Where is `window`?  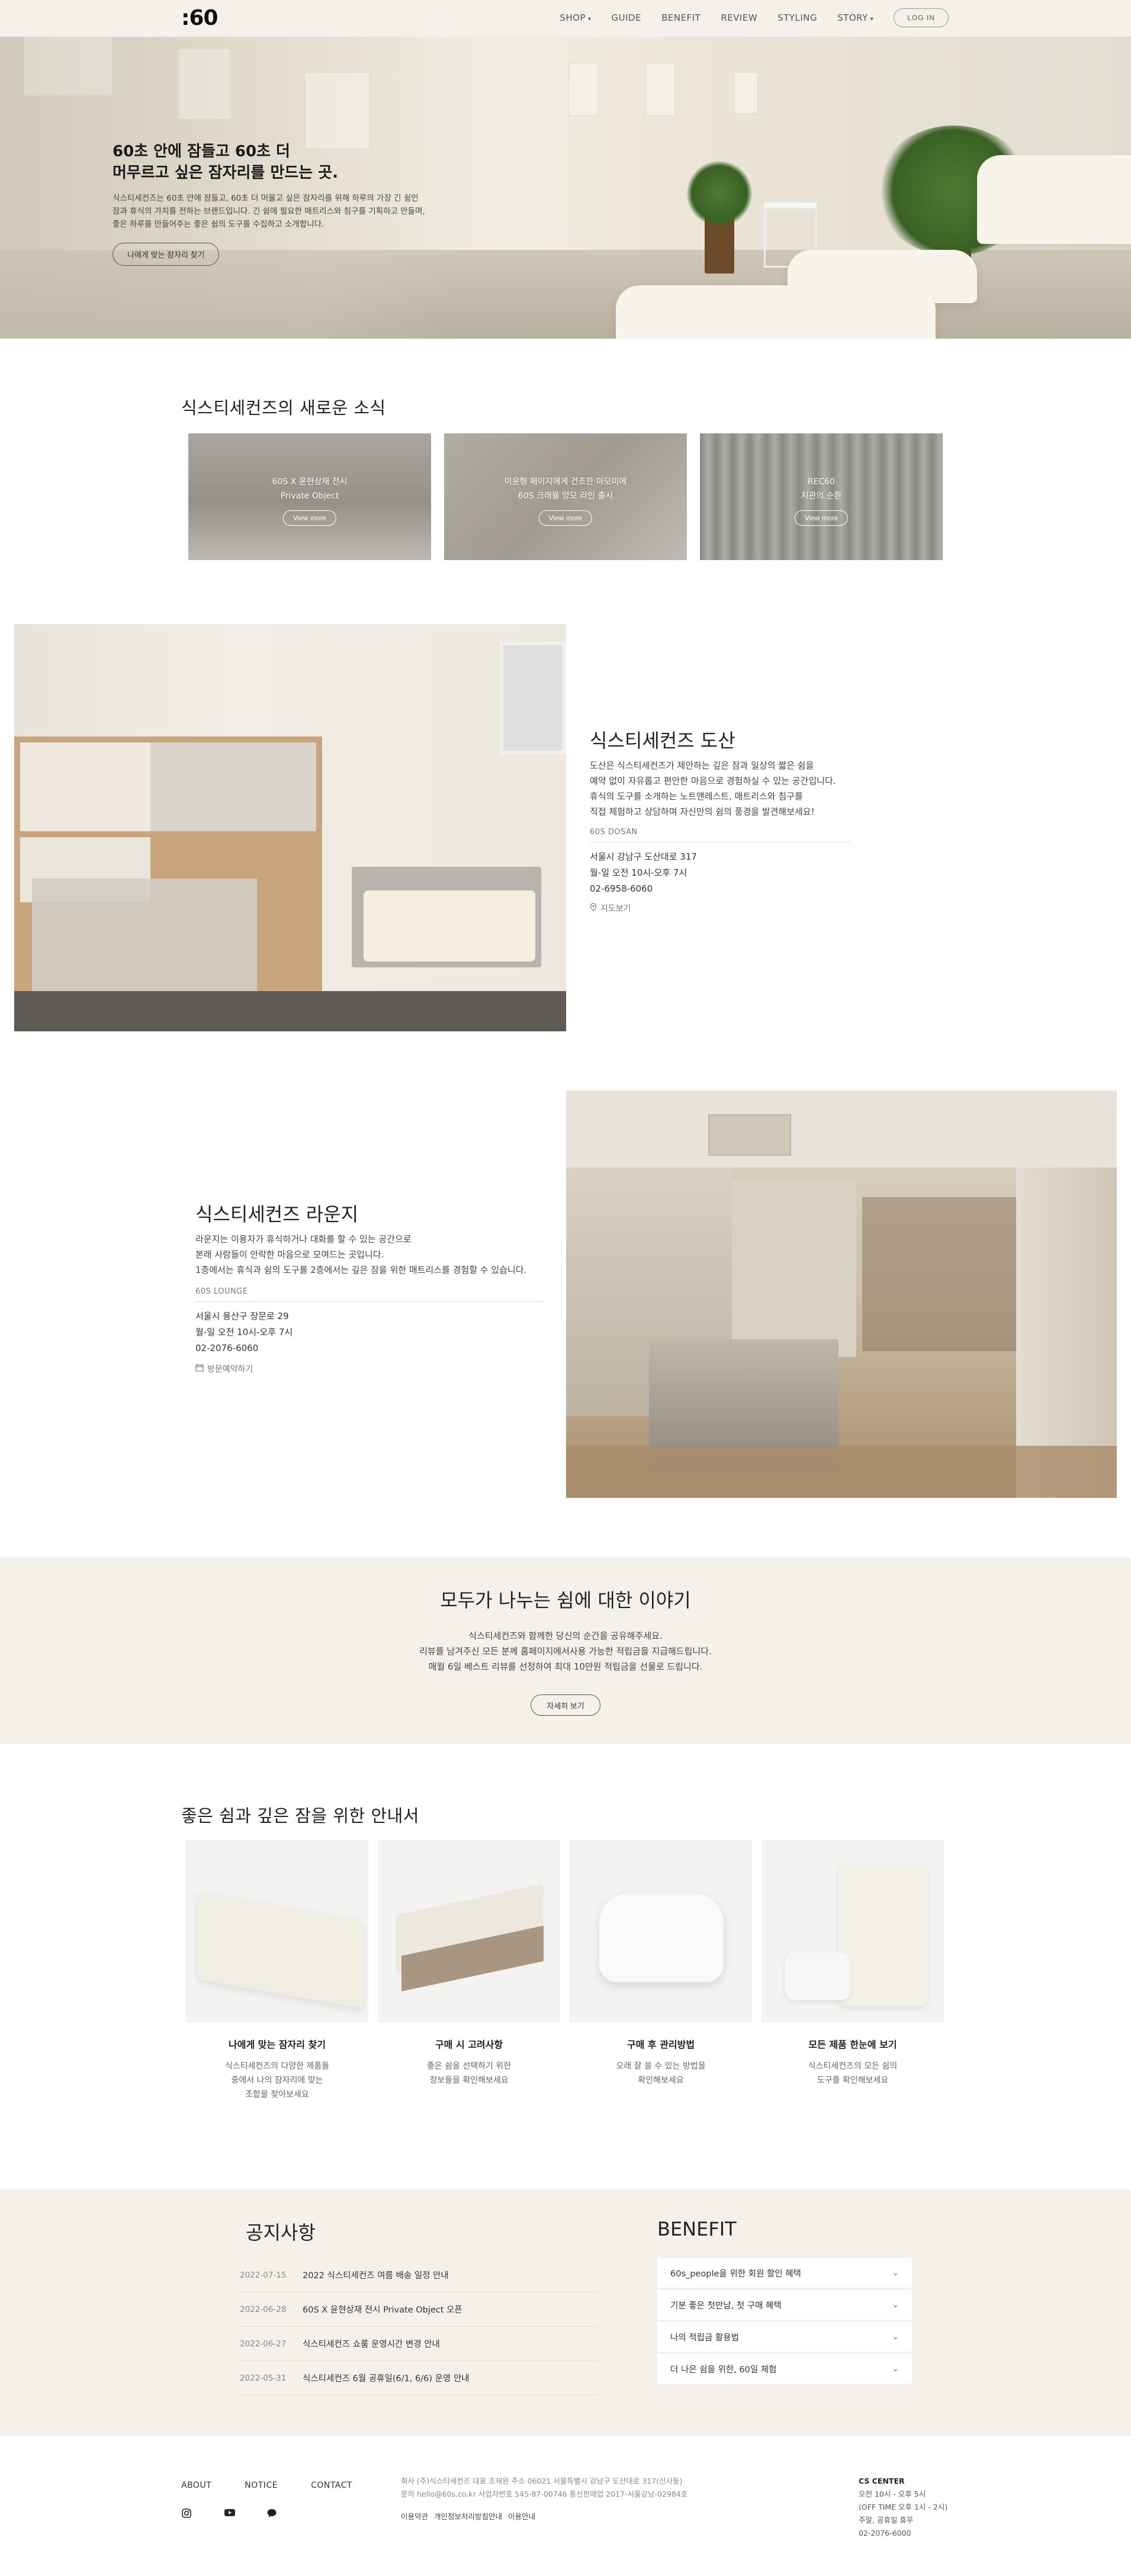
window is located at coordinates (533, 698).